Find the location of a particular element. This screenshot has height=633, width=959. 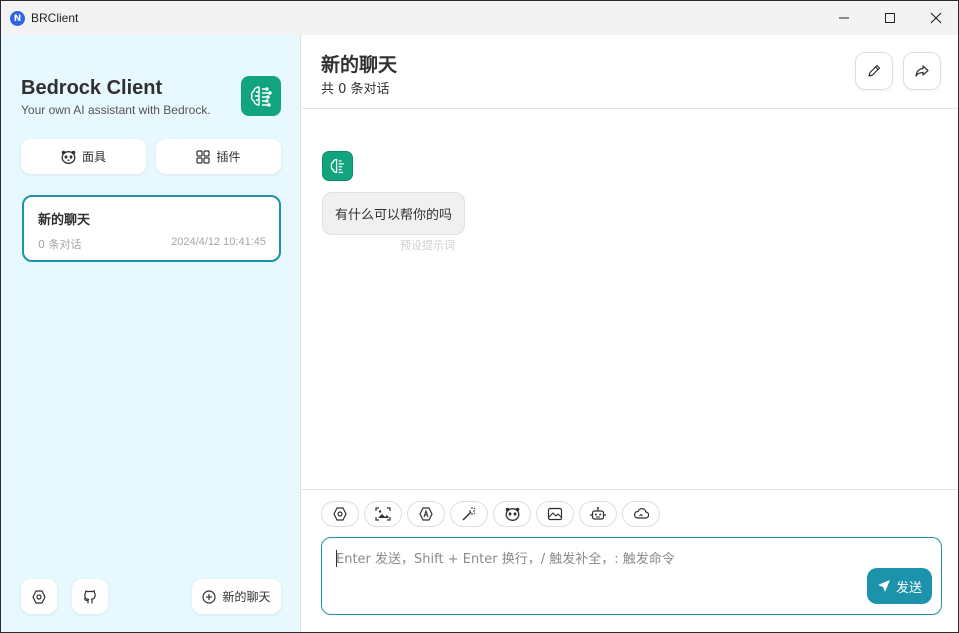

brand-subtitle: Your own AI assistant with Bedrock. is located at coordinates (116, 110).